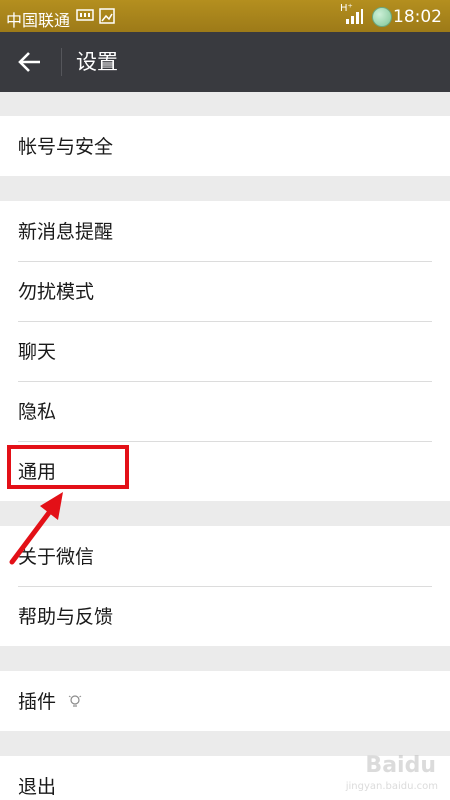  What do you see at coordinates (85, 15) in the screenshot?
I see `sim-card-icon` at bounding box center [85, 15].